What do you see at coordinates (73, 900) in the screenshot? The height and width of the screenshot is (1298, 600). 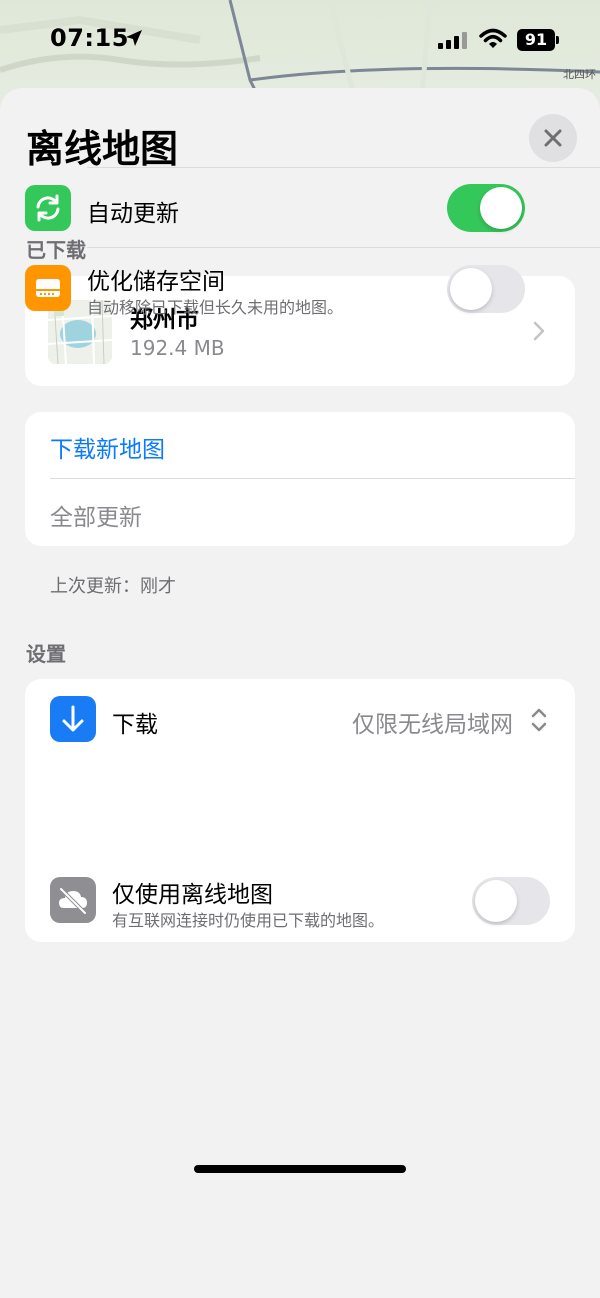 I see `cloud-off-icon` at bounding box center [73, 900].